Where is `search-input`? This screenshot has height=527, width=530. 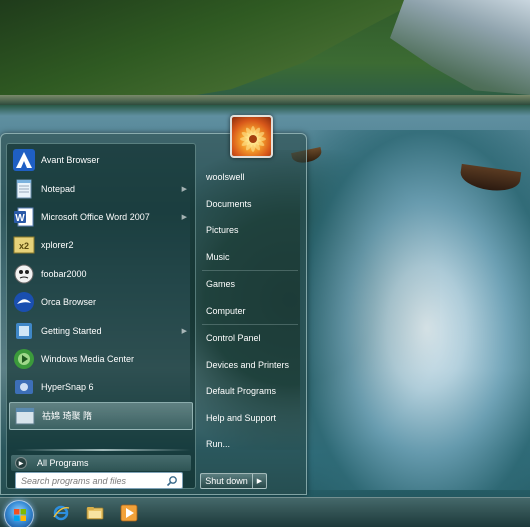
search-input is located at coordinates (89, 480).